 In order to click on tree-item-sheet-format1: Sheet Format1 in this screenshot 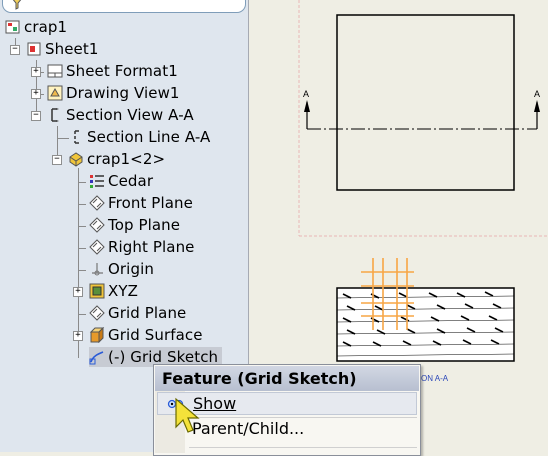, I will do `click(112, 71)`.